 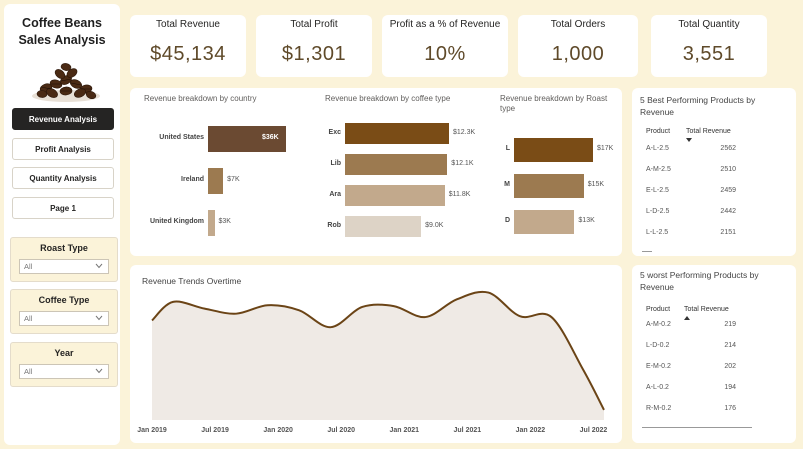 What do you see at coordinates (593, 430) in the screenshot?
I see `x-axis-tick-label: Jul 2022` at bounding box center [593, 430].